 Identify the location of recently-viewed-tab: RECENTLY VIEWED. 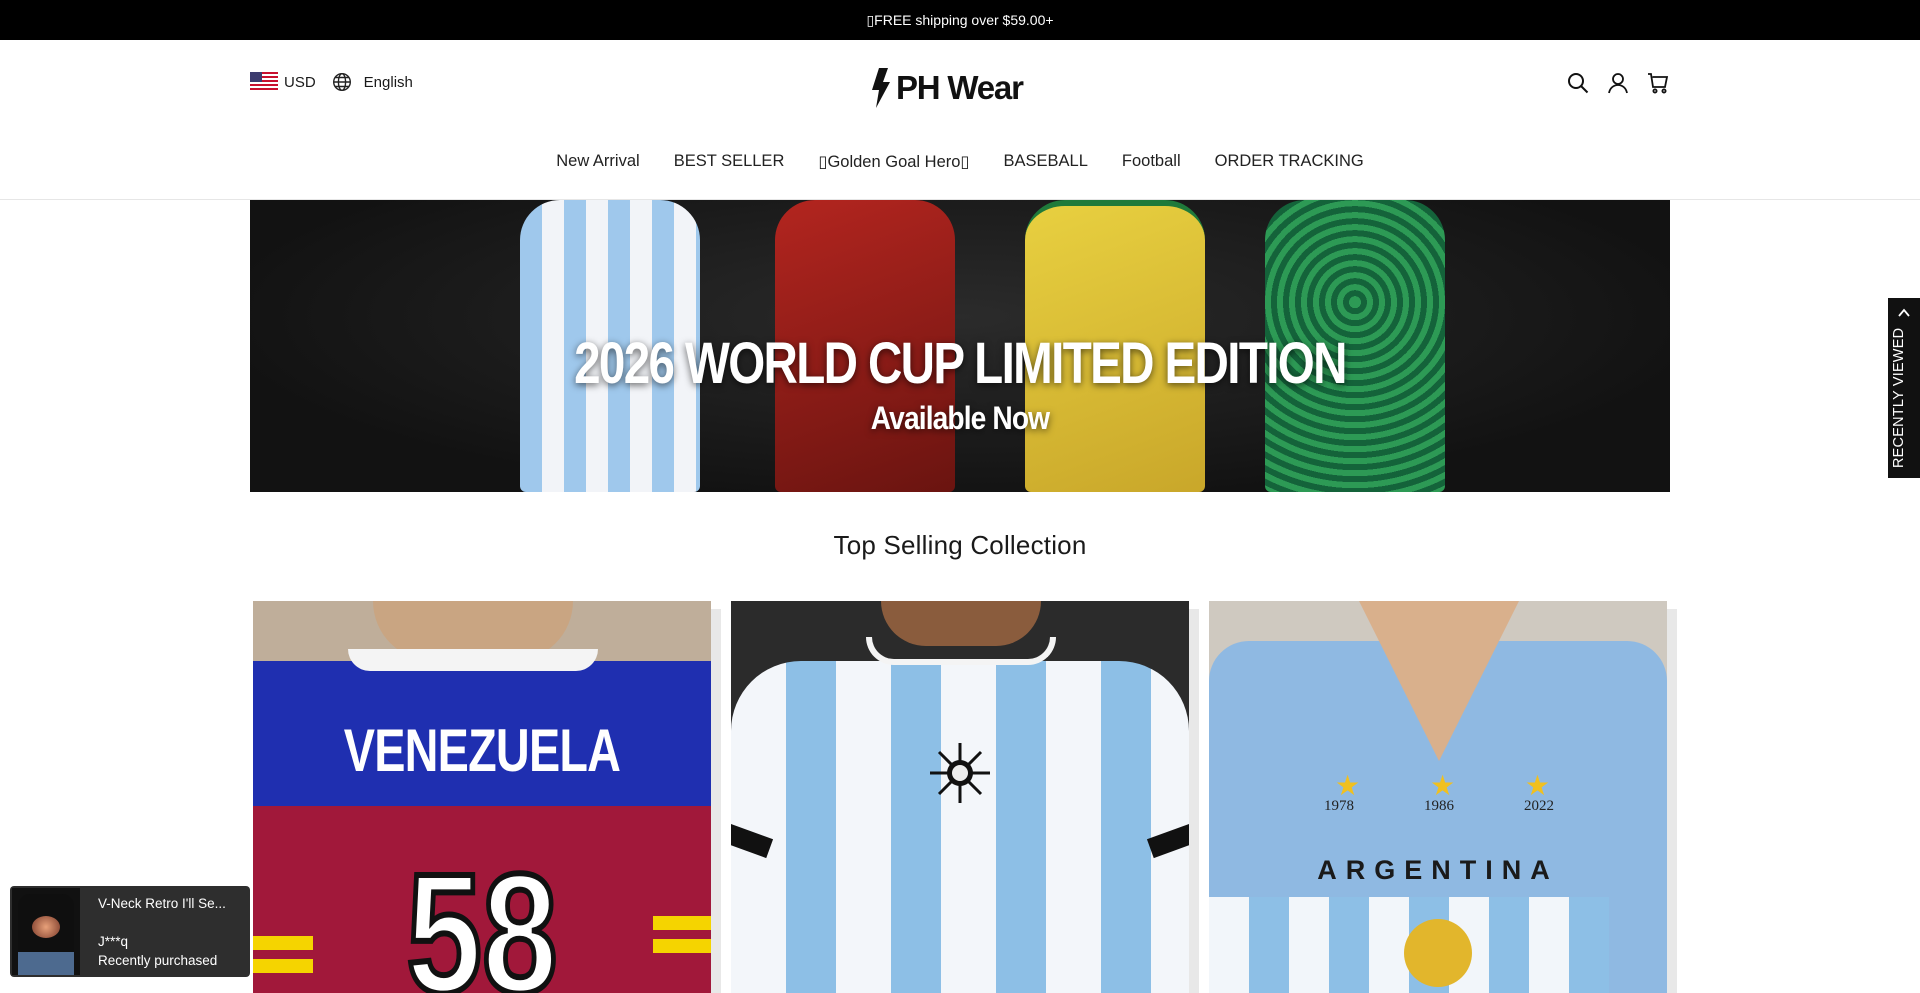
(1904, 388).